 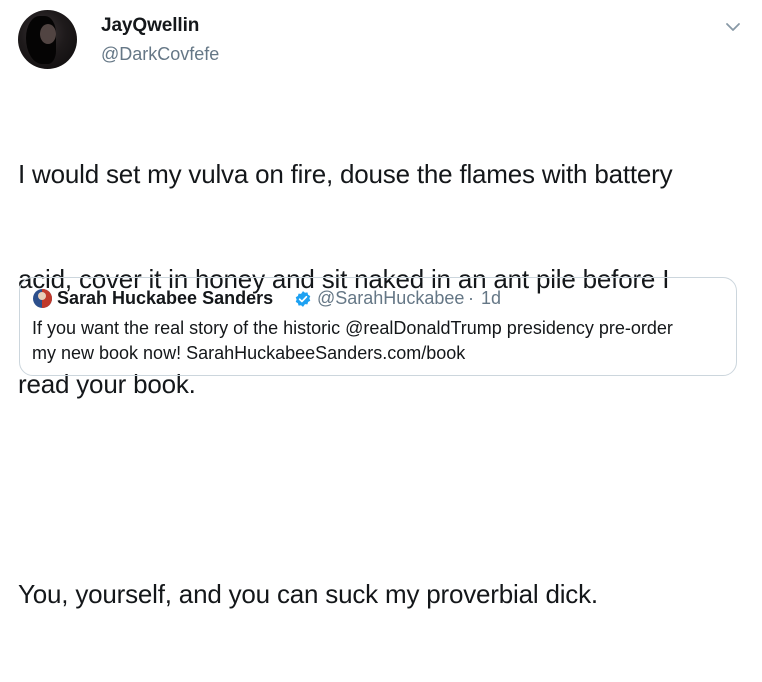 I want to click on avatar-head, so click(x=42, y=296).